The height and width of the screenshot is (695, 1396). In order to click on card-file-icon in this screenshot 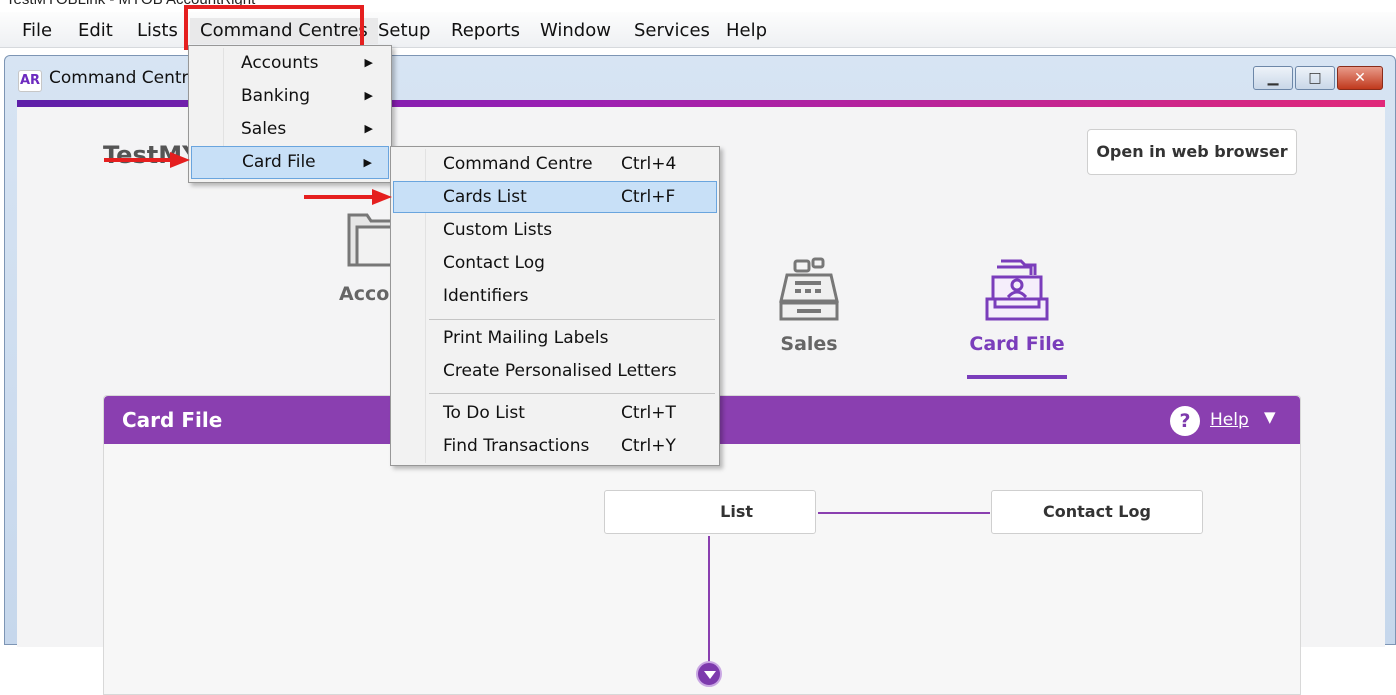, I will do `click(1017, 290)`.